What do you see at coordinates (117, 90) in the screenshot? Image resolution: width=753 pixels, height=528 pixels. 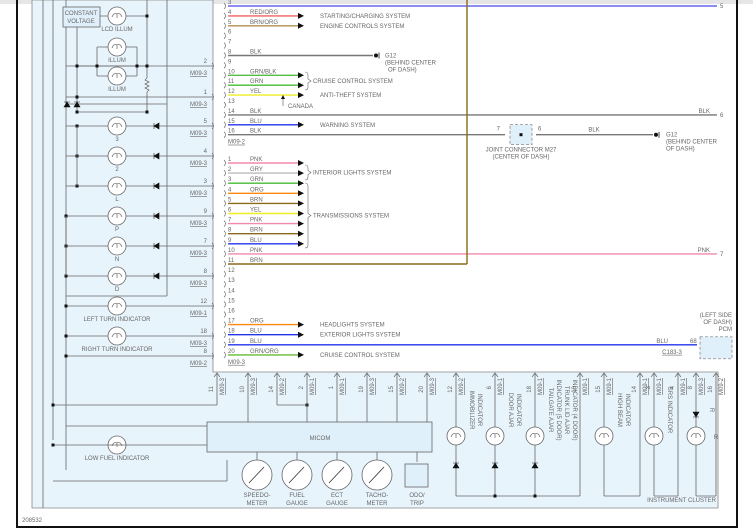 I see `lamp-label: ILLUM` at bounding box center [117, 90].